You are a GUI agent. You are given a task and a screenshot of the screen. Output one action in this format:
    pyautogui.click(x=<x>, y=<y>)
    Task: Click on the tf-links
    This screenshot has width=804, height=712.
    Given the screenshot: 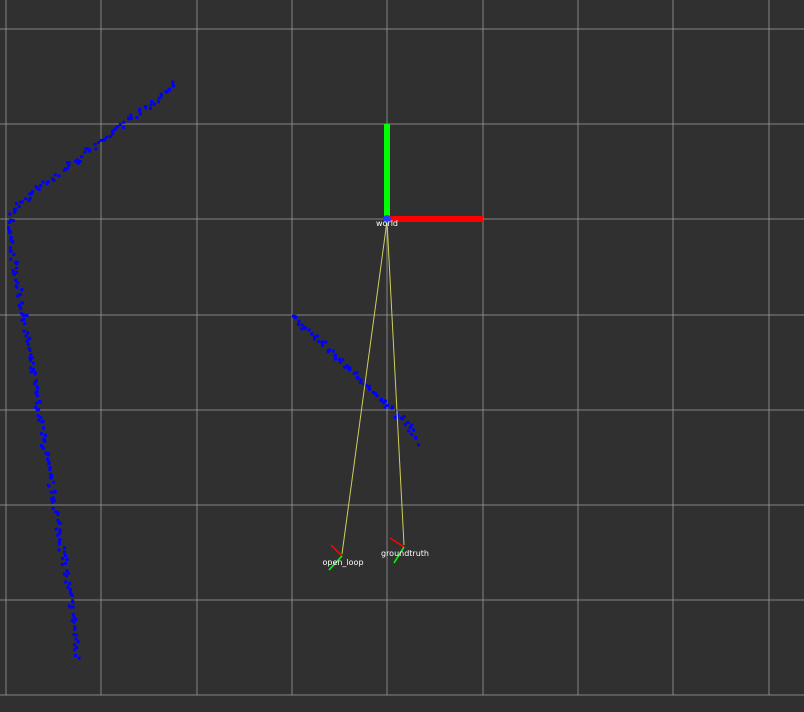 What is the action you would take?
    pyautogui.click(x=373, y=387)
    